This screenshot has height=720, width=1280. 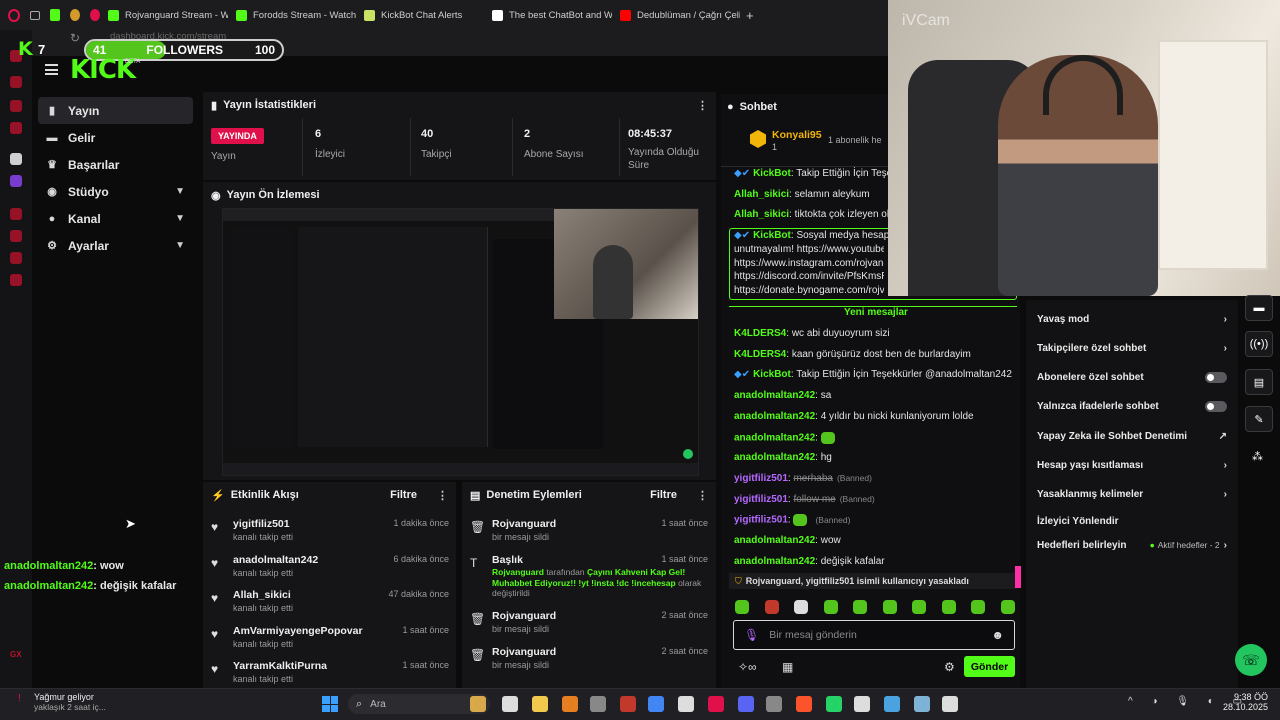 What do you see at coordinates (804, 704) in the screenshot?
I see `brave-icon` at bounding box center [804, 704].